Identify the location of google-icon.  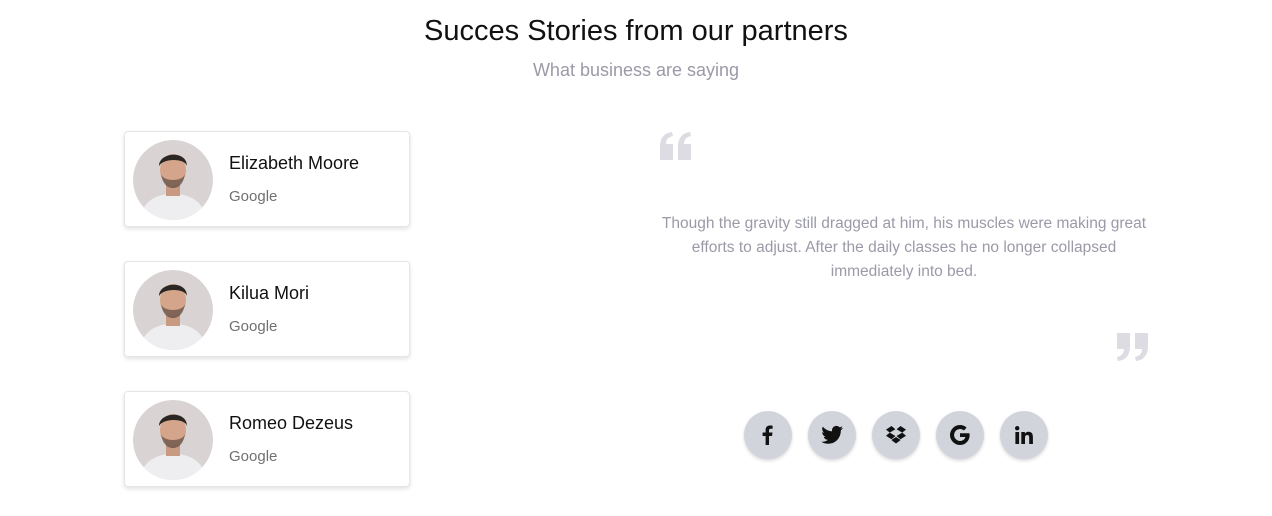
(960, 435).